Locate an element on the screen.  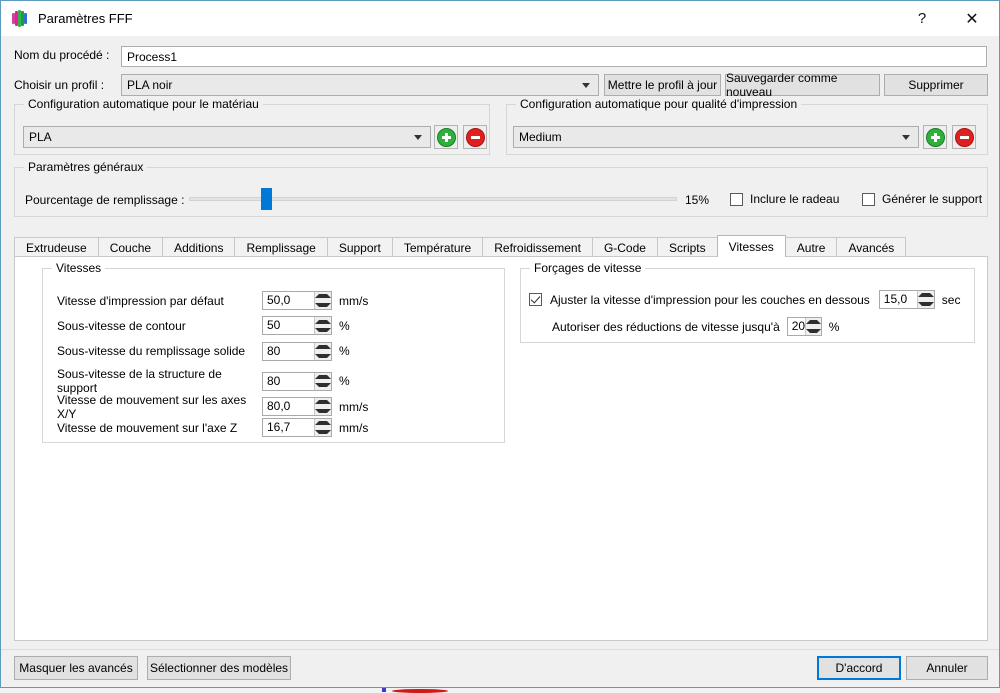
quality-select-value: Medium is located at coordinates (540, 137).